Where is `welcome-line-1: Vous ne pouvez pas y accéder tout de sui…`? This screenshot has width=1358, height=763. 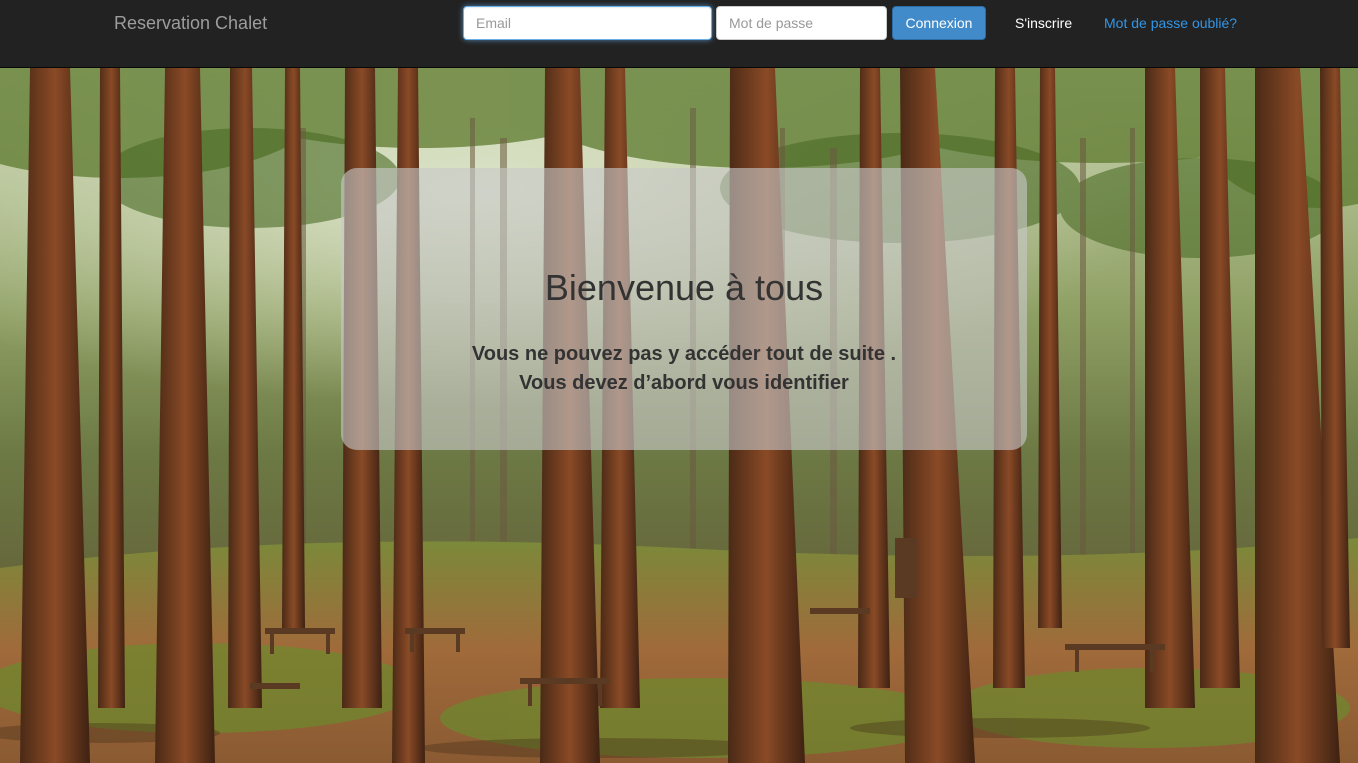
welcome-line-1: Vous ne pouvez pas y accéder tout de sui… is located at coordinates (684, 354).